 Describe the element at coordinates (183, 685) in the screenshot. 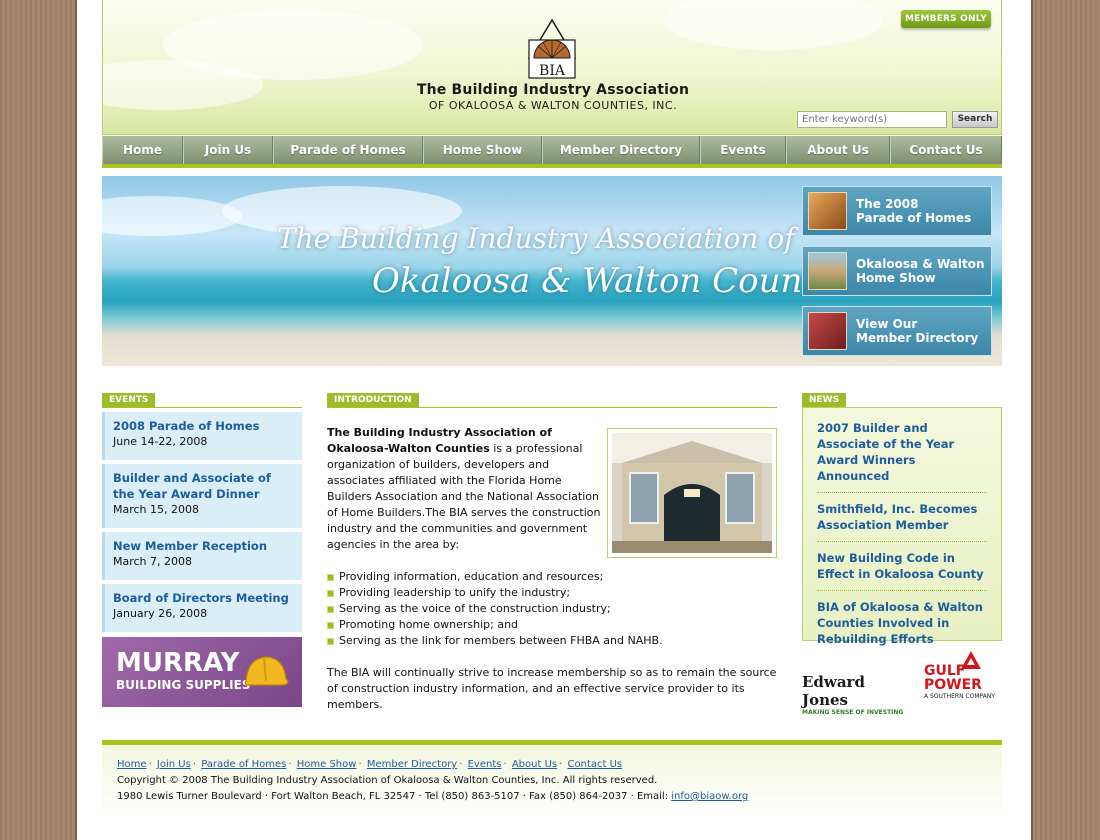

I see `sponsor-subtitle: BUILDING SUPPLIES` at that location.